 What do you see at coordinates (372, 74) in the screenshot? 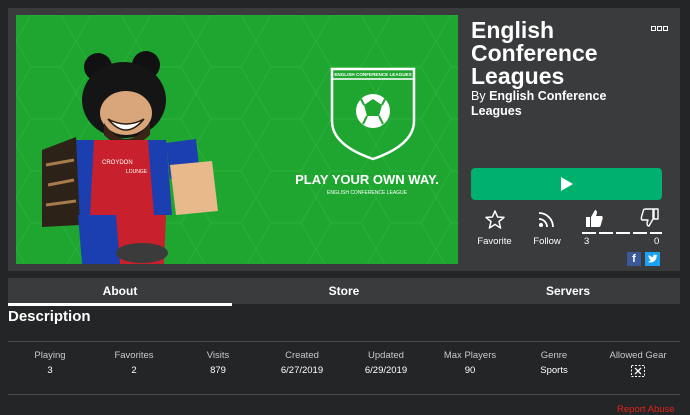
I see `badge-text: ENGLISH CONFERENCE LEAGUES` at bounding box center [372, 74].